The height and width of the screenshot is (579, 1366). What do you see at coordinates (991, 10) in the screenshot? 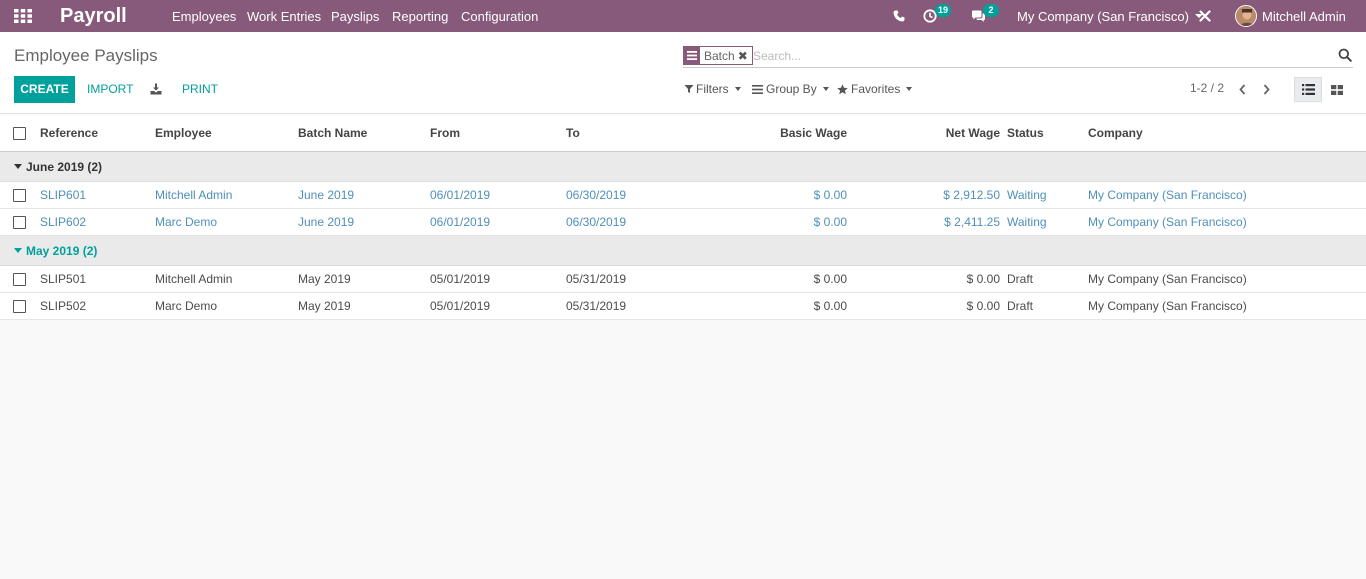
I see `messages-badge: 2` at bounding box center [991, 10].